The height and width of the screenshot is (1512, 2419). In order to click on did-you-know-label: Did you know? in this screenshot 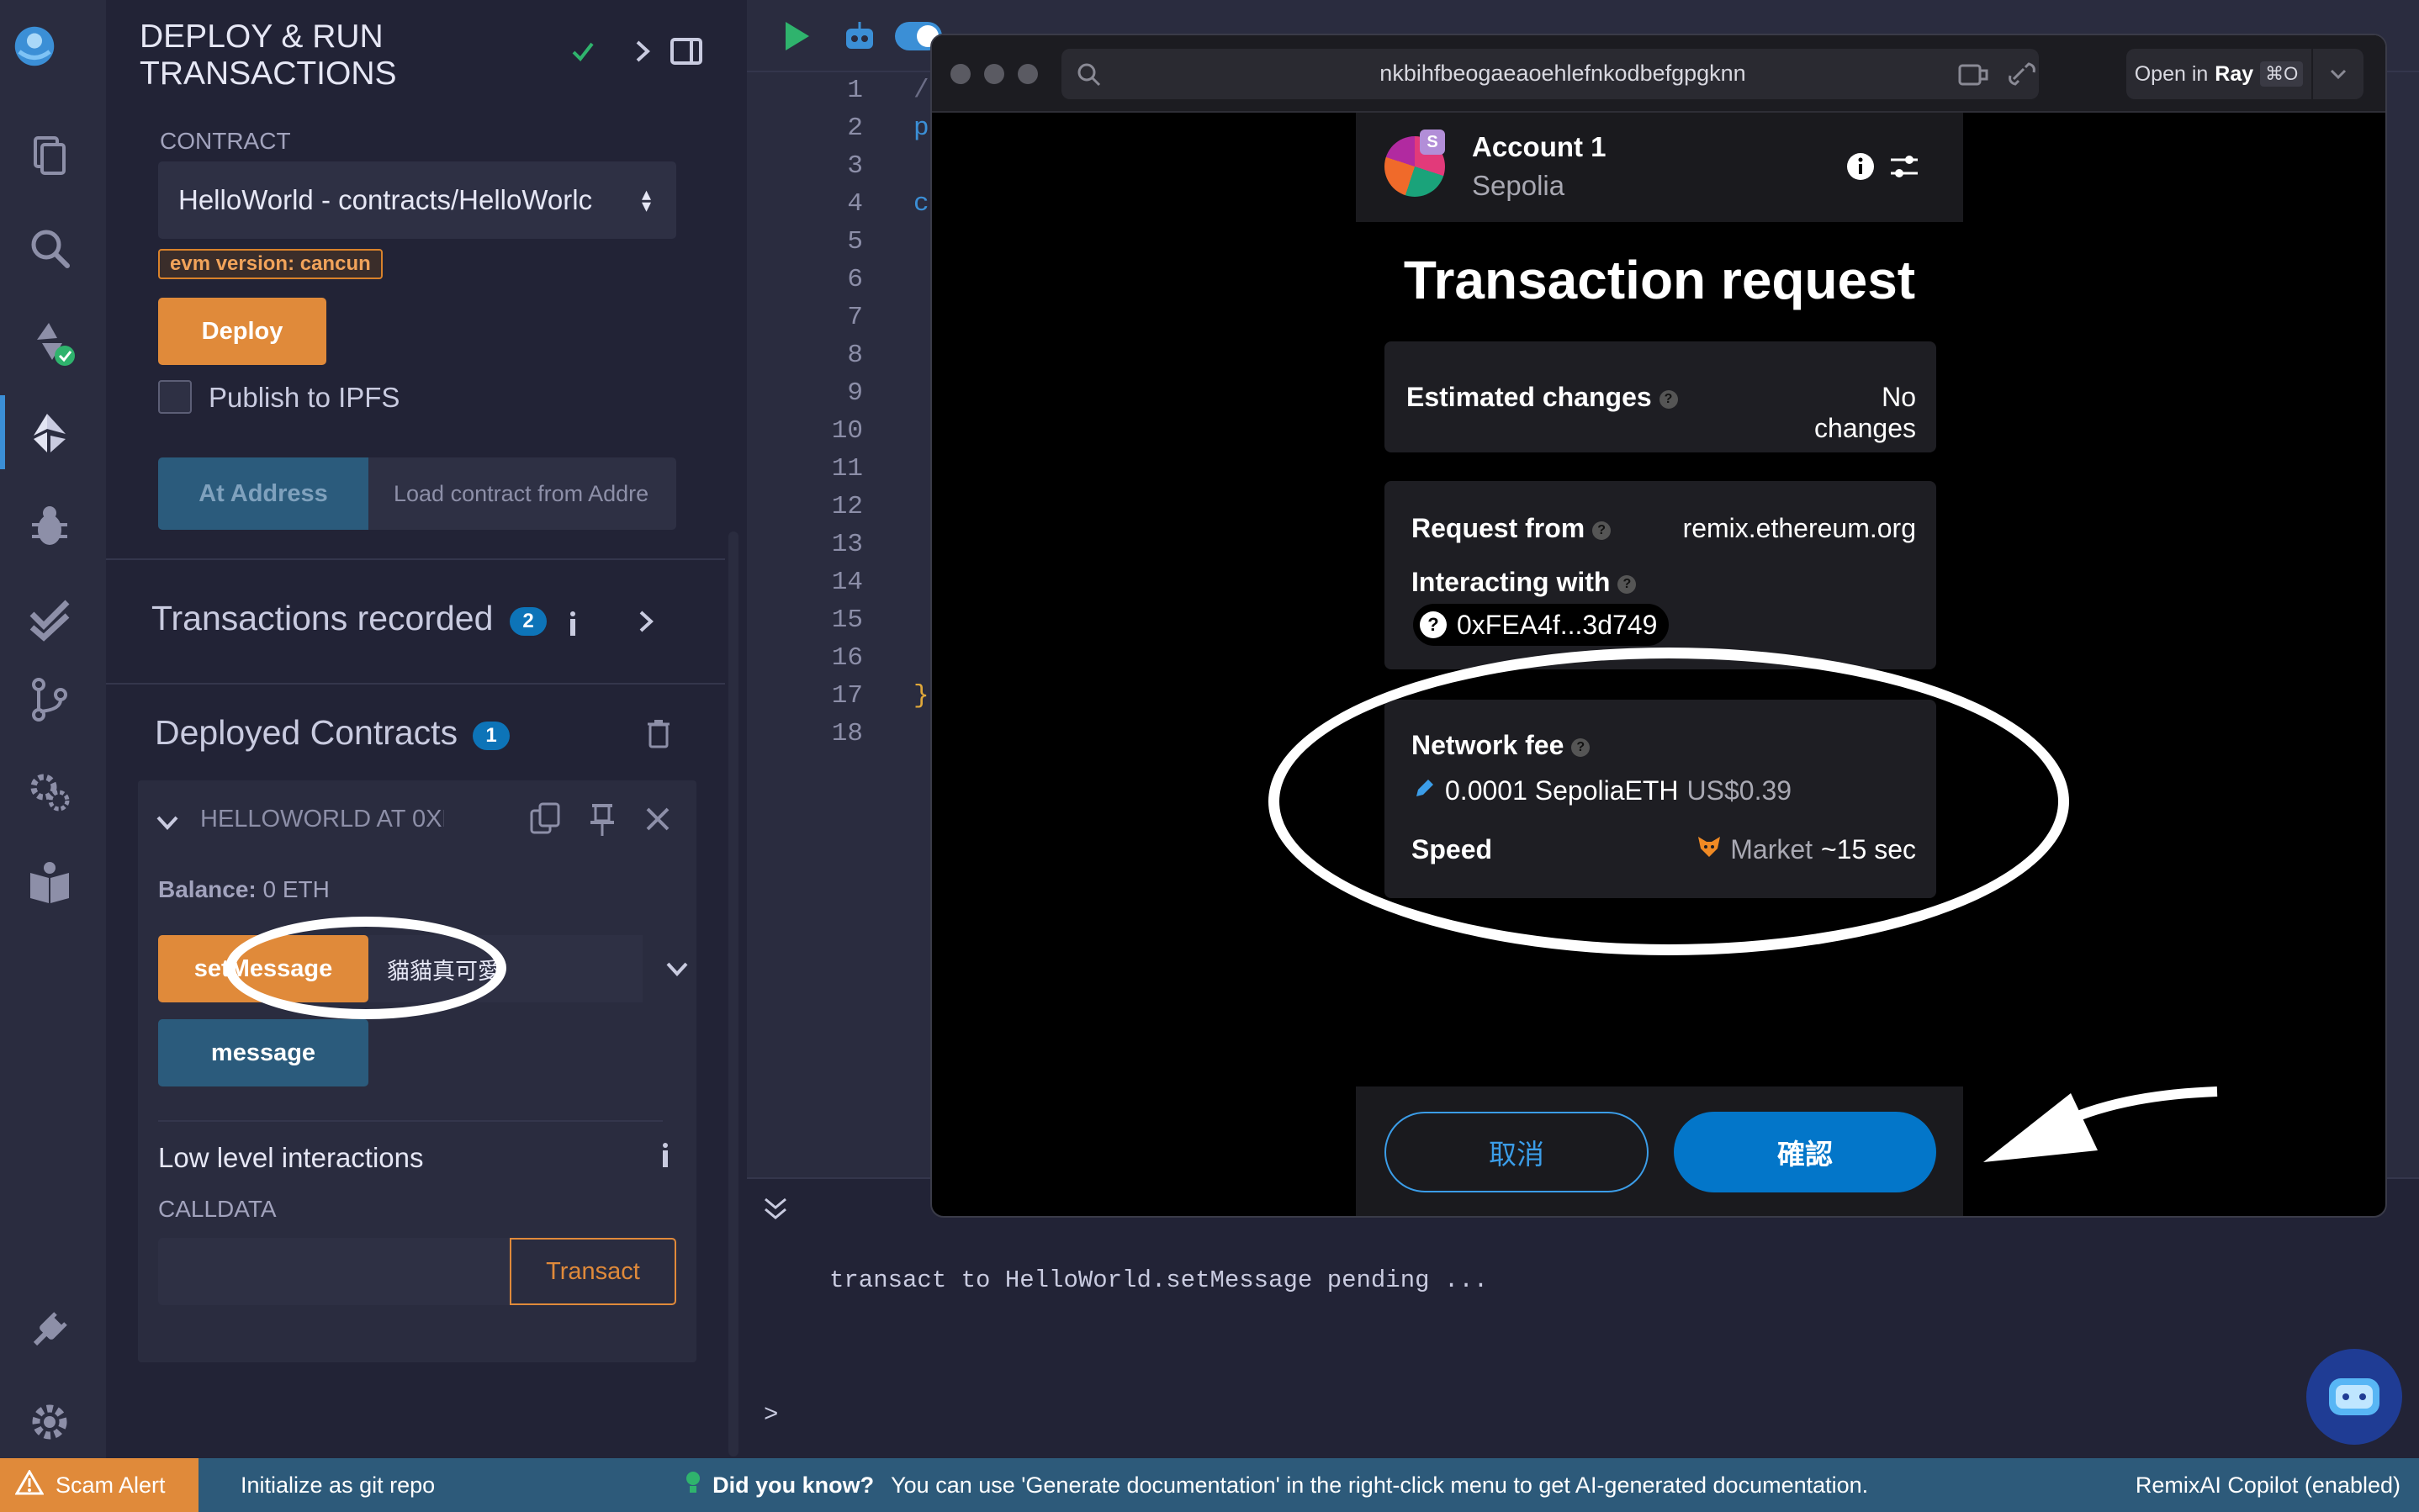, I will do `click(793, 1485)`.